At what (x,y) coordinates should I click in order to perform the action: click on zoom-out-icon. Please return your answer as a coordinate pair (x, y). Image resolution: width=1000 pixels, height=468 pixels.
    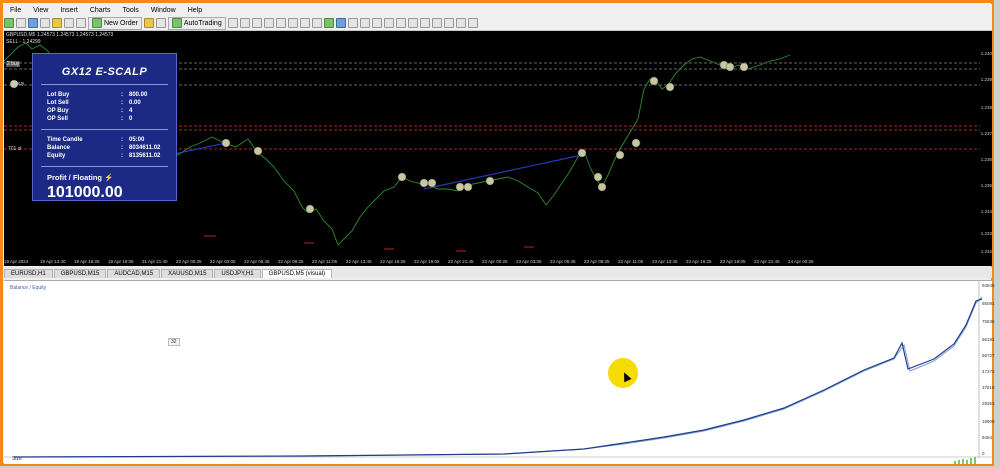
    Looking at the image, I should click on (280, 23).